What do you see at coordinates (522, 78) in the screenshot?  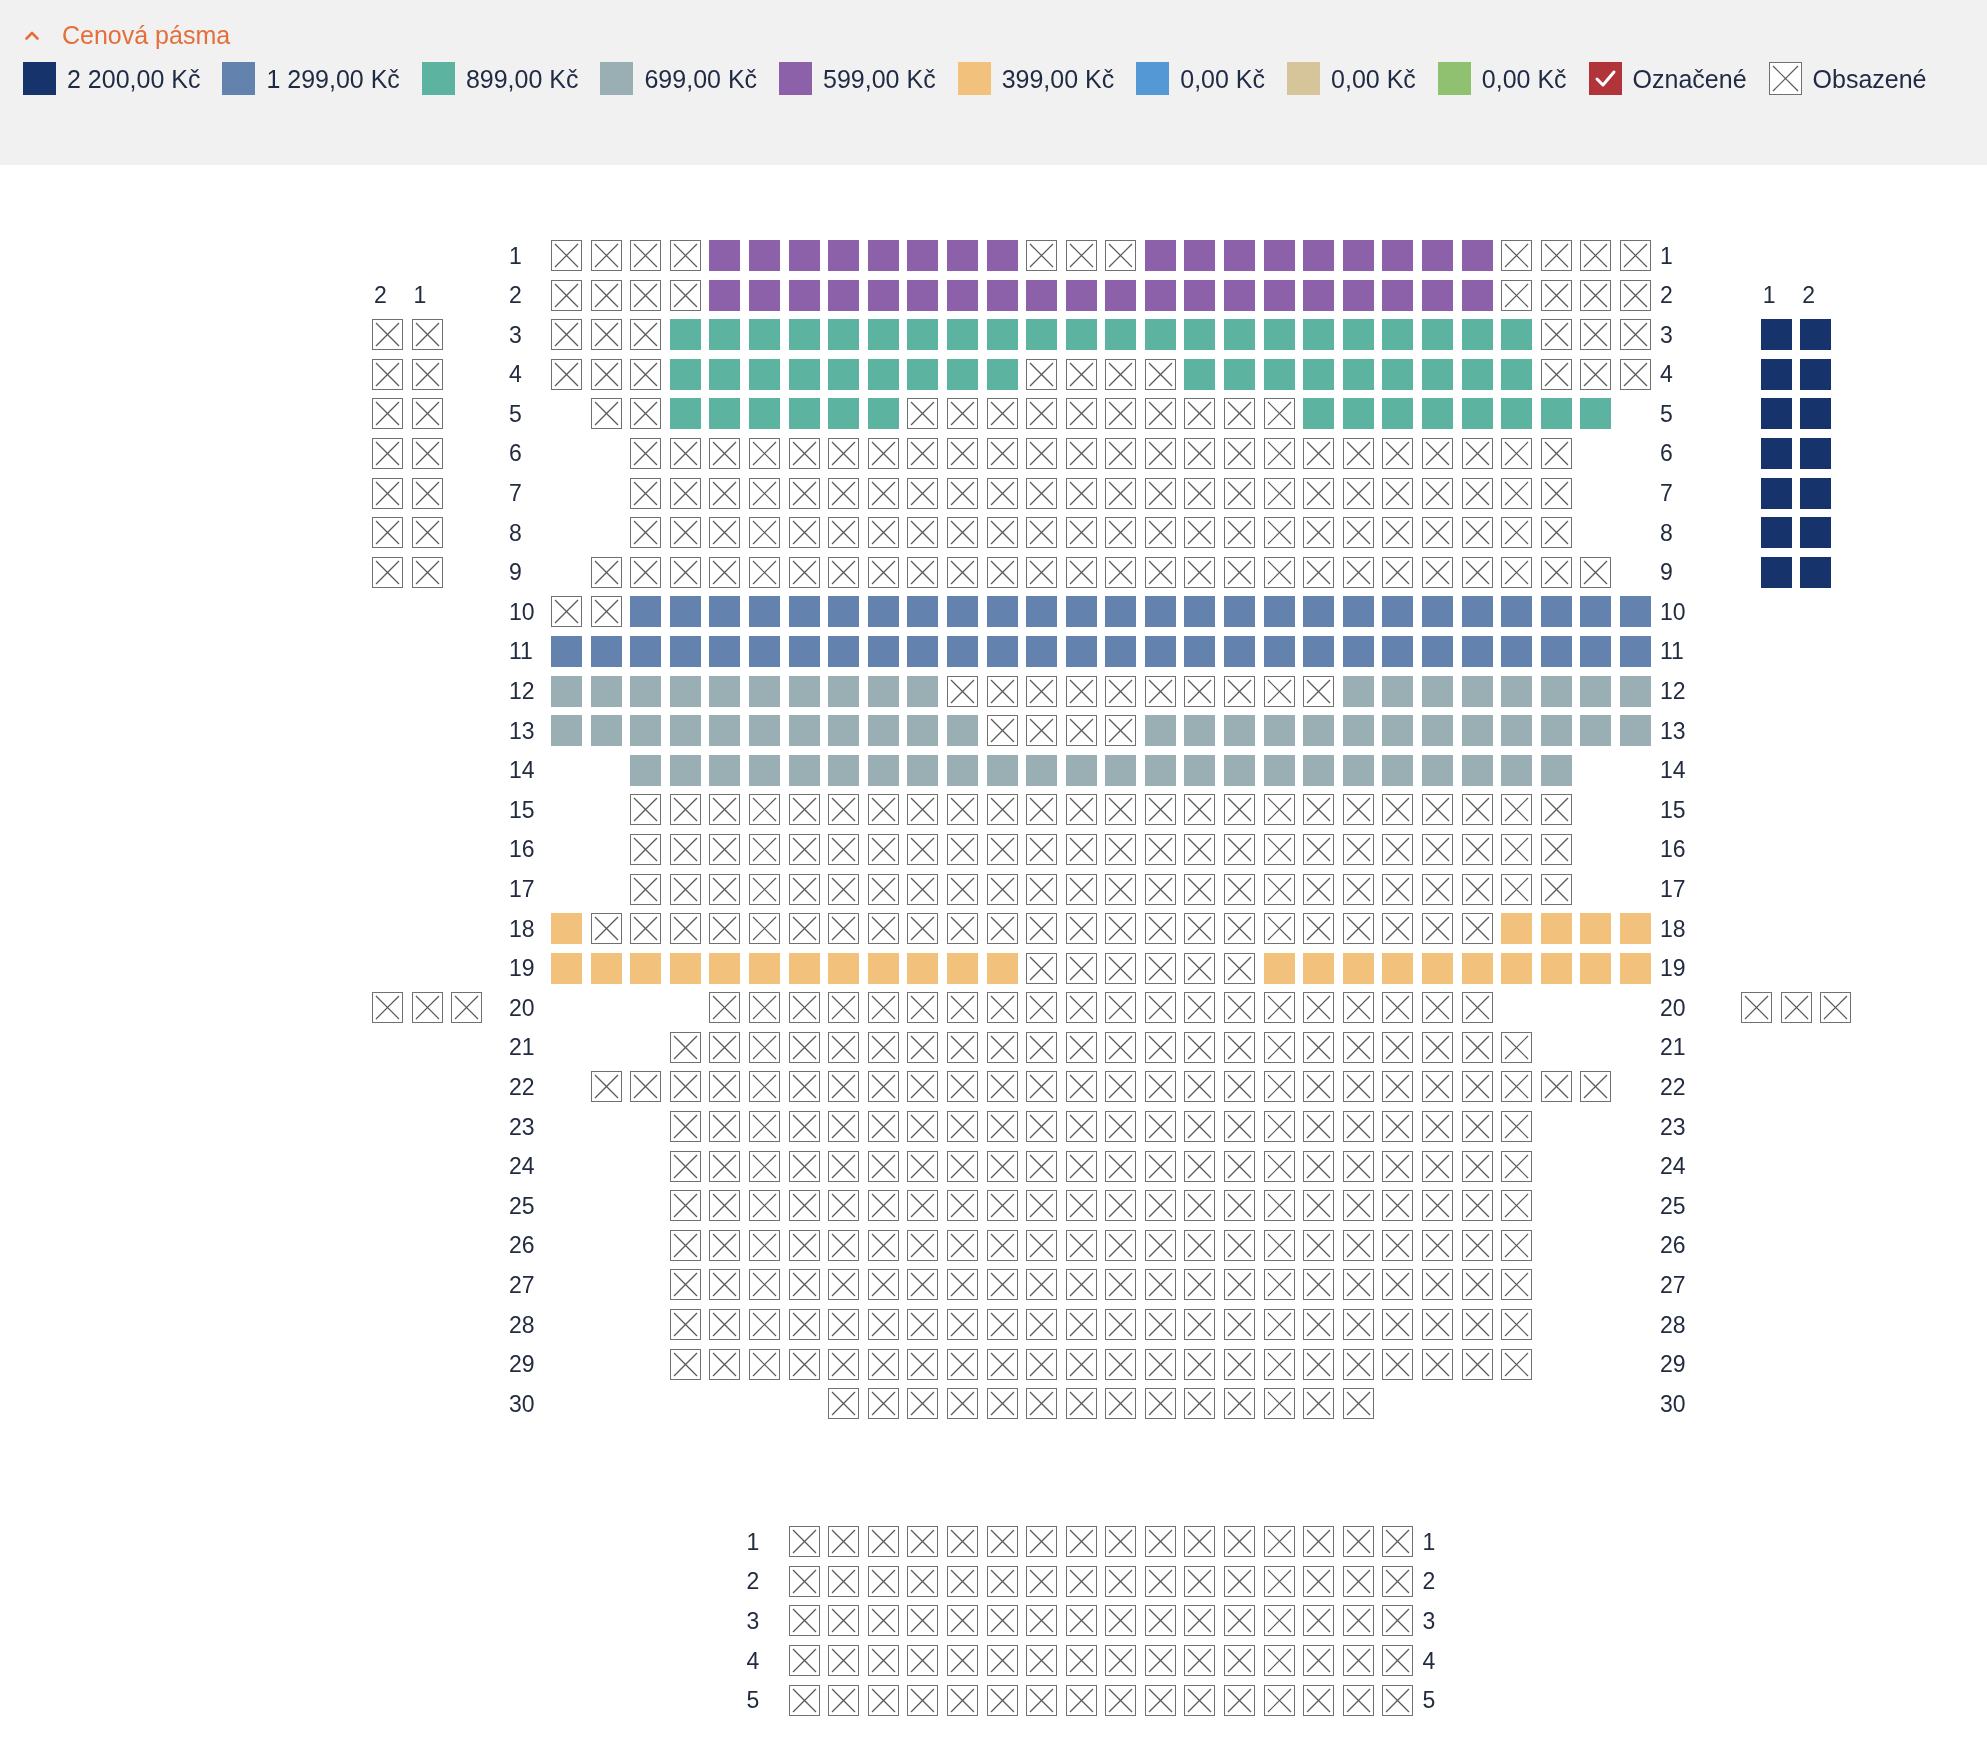 I see `legend-label: 899,00 Kč` at bounding box center [522, 78].